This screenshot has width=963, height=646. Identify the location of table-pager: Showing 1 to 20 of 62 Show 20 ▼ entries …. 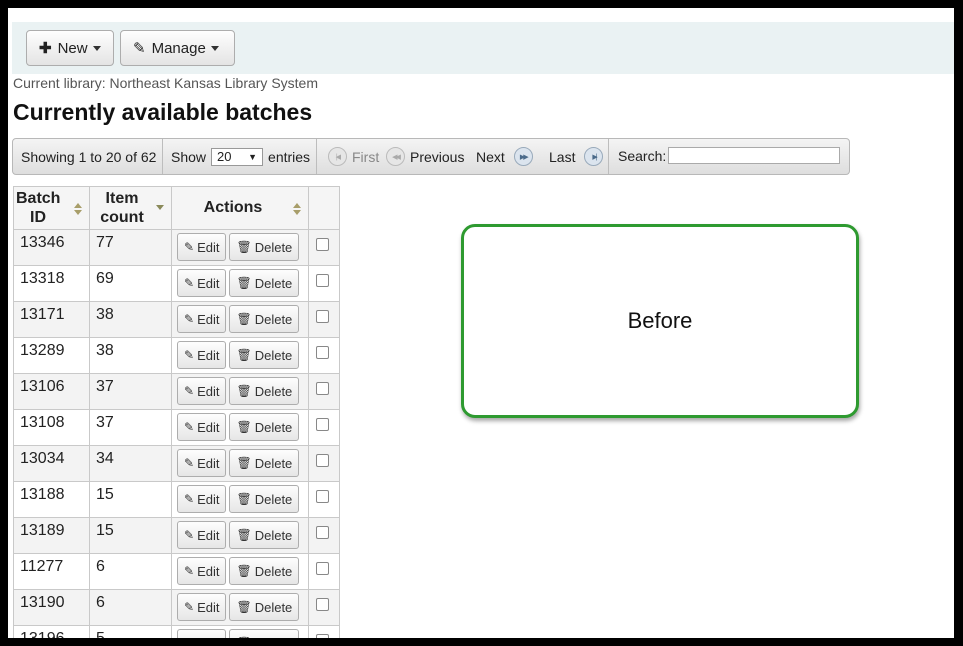
(431, 156).